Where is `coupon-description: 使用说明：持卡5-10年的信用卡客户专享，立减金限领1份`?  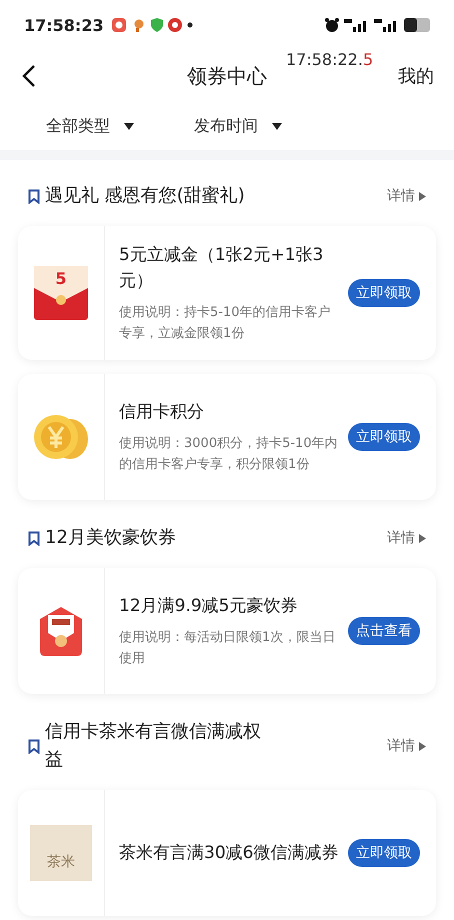
coupon-description: 使用说明：持卡5-10年的信用卡客户专享，立减金限领1份 is located at coordinates (225, 323).